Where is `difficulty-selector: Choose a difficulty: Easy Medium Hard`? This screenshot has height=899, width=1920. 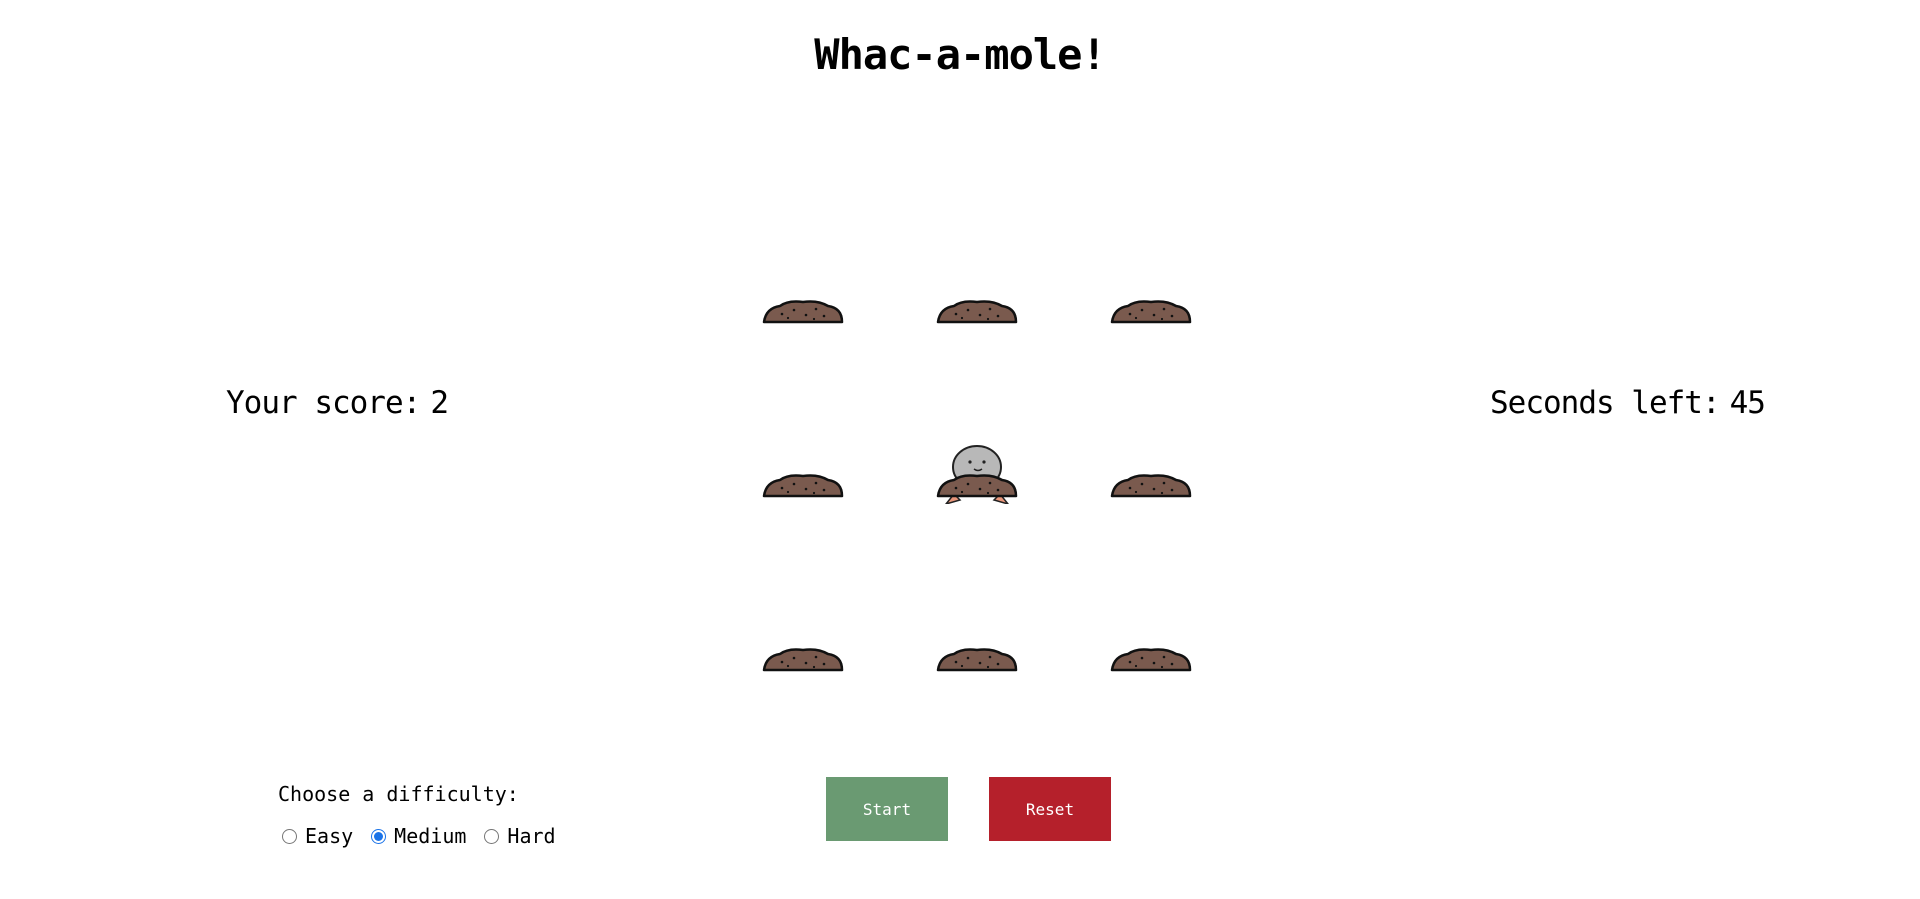 difficulty-selector: Choose a difficulty: Easy Medium Hard is located at coordinates (424, 815).